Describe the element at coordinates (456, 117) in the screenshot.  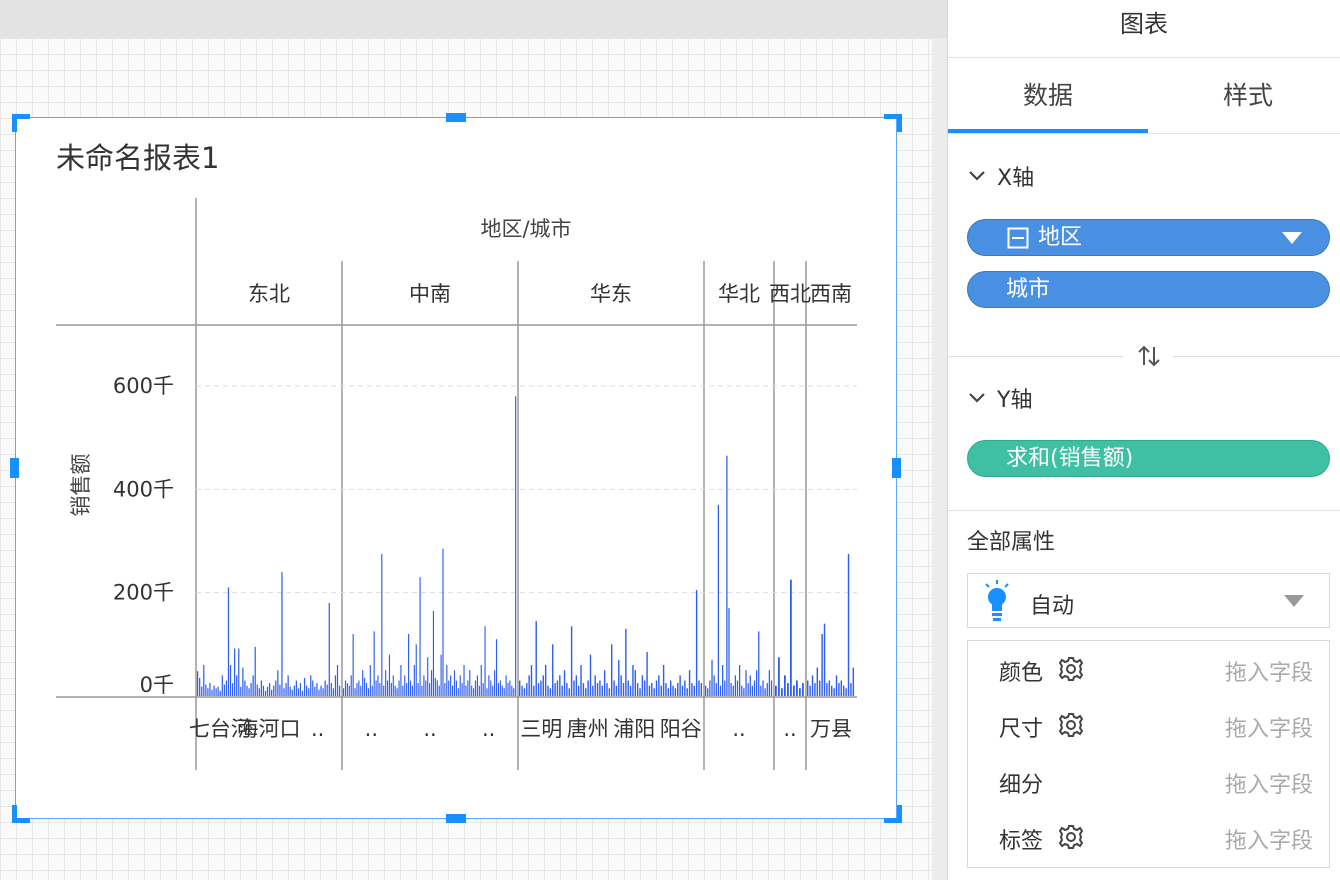
I see `resize-handle-top` at that location.